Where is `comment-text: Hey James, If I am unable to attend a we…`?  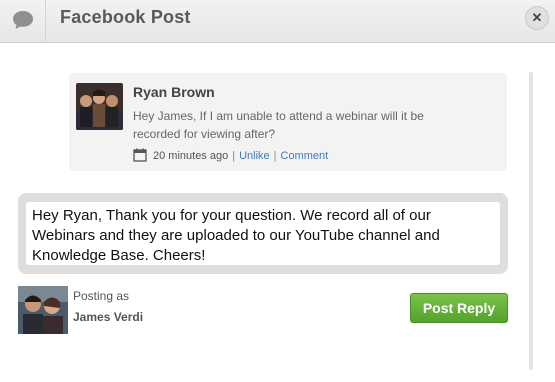
comment-text: Hey James, If I am unable to attend a we… is located at coordinates (278, 125).